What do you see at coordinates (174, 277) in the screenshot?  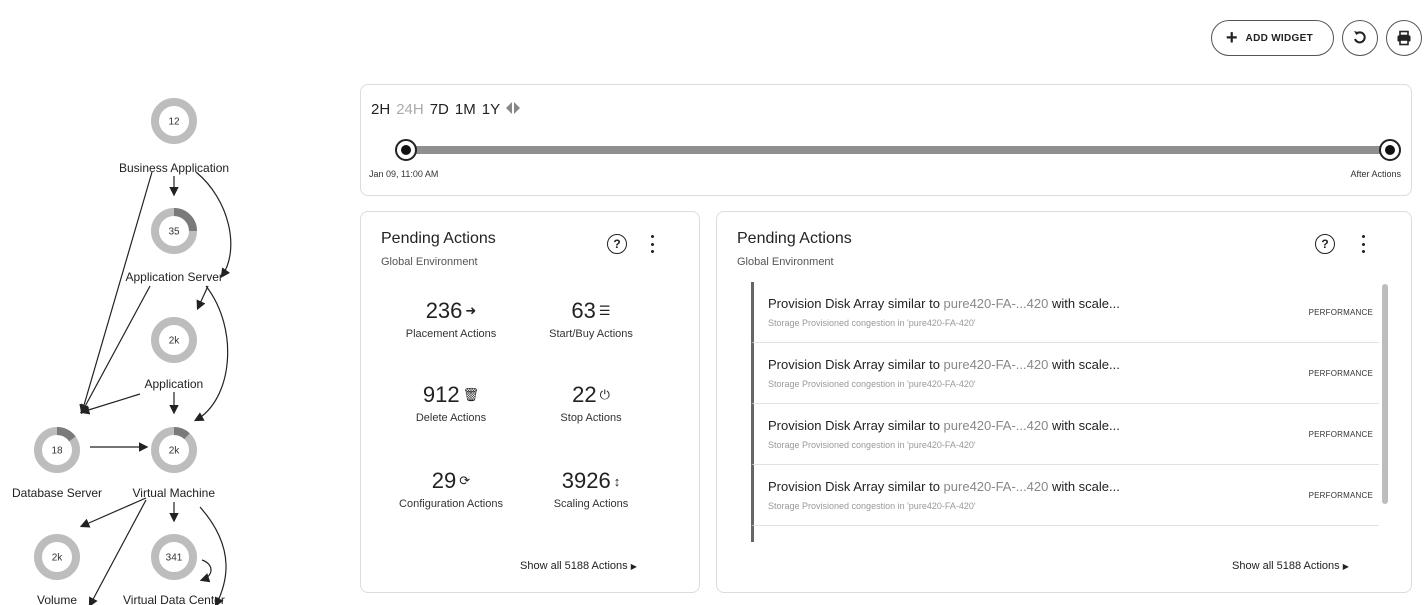 I see `node-label: Application Server` at bounding box center [174, 277].